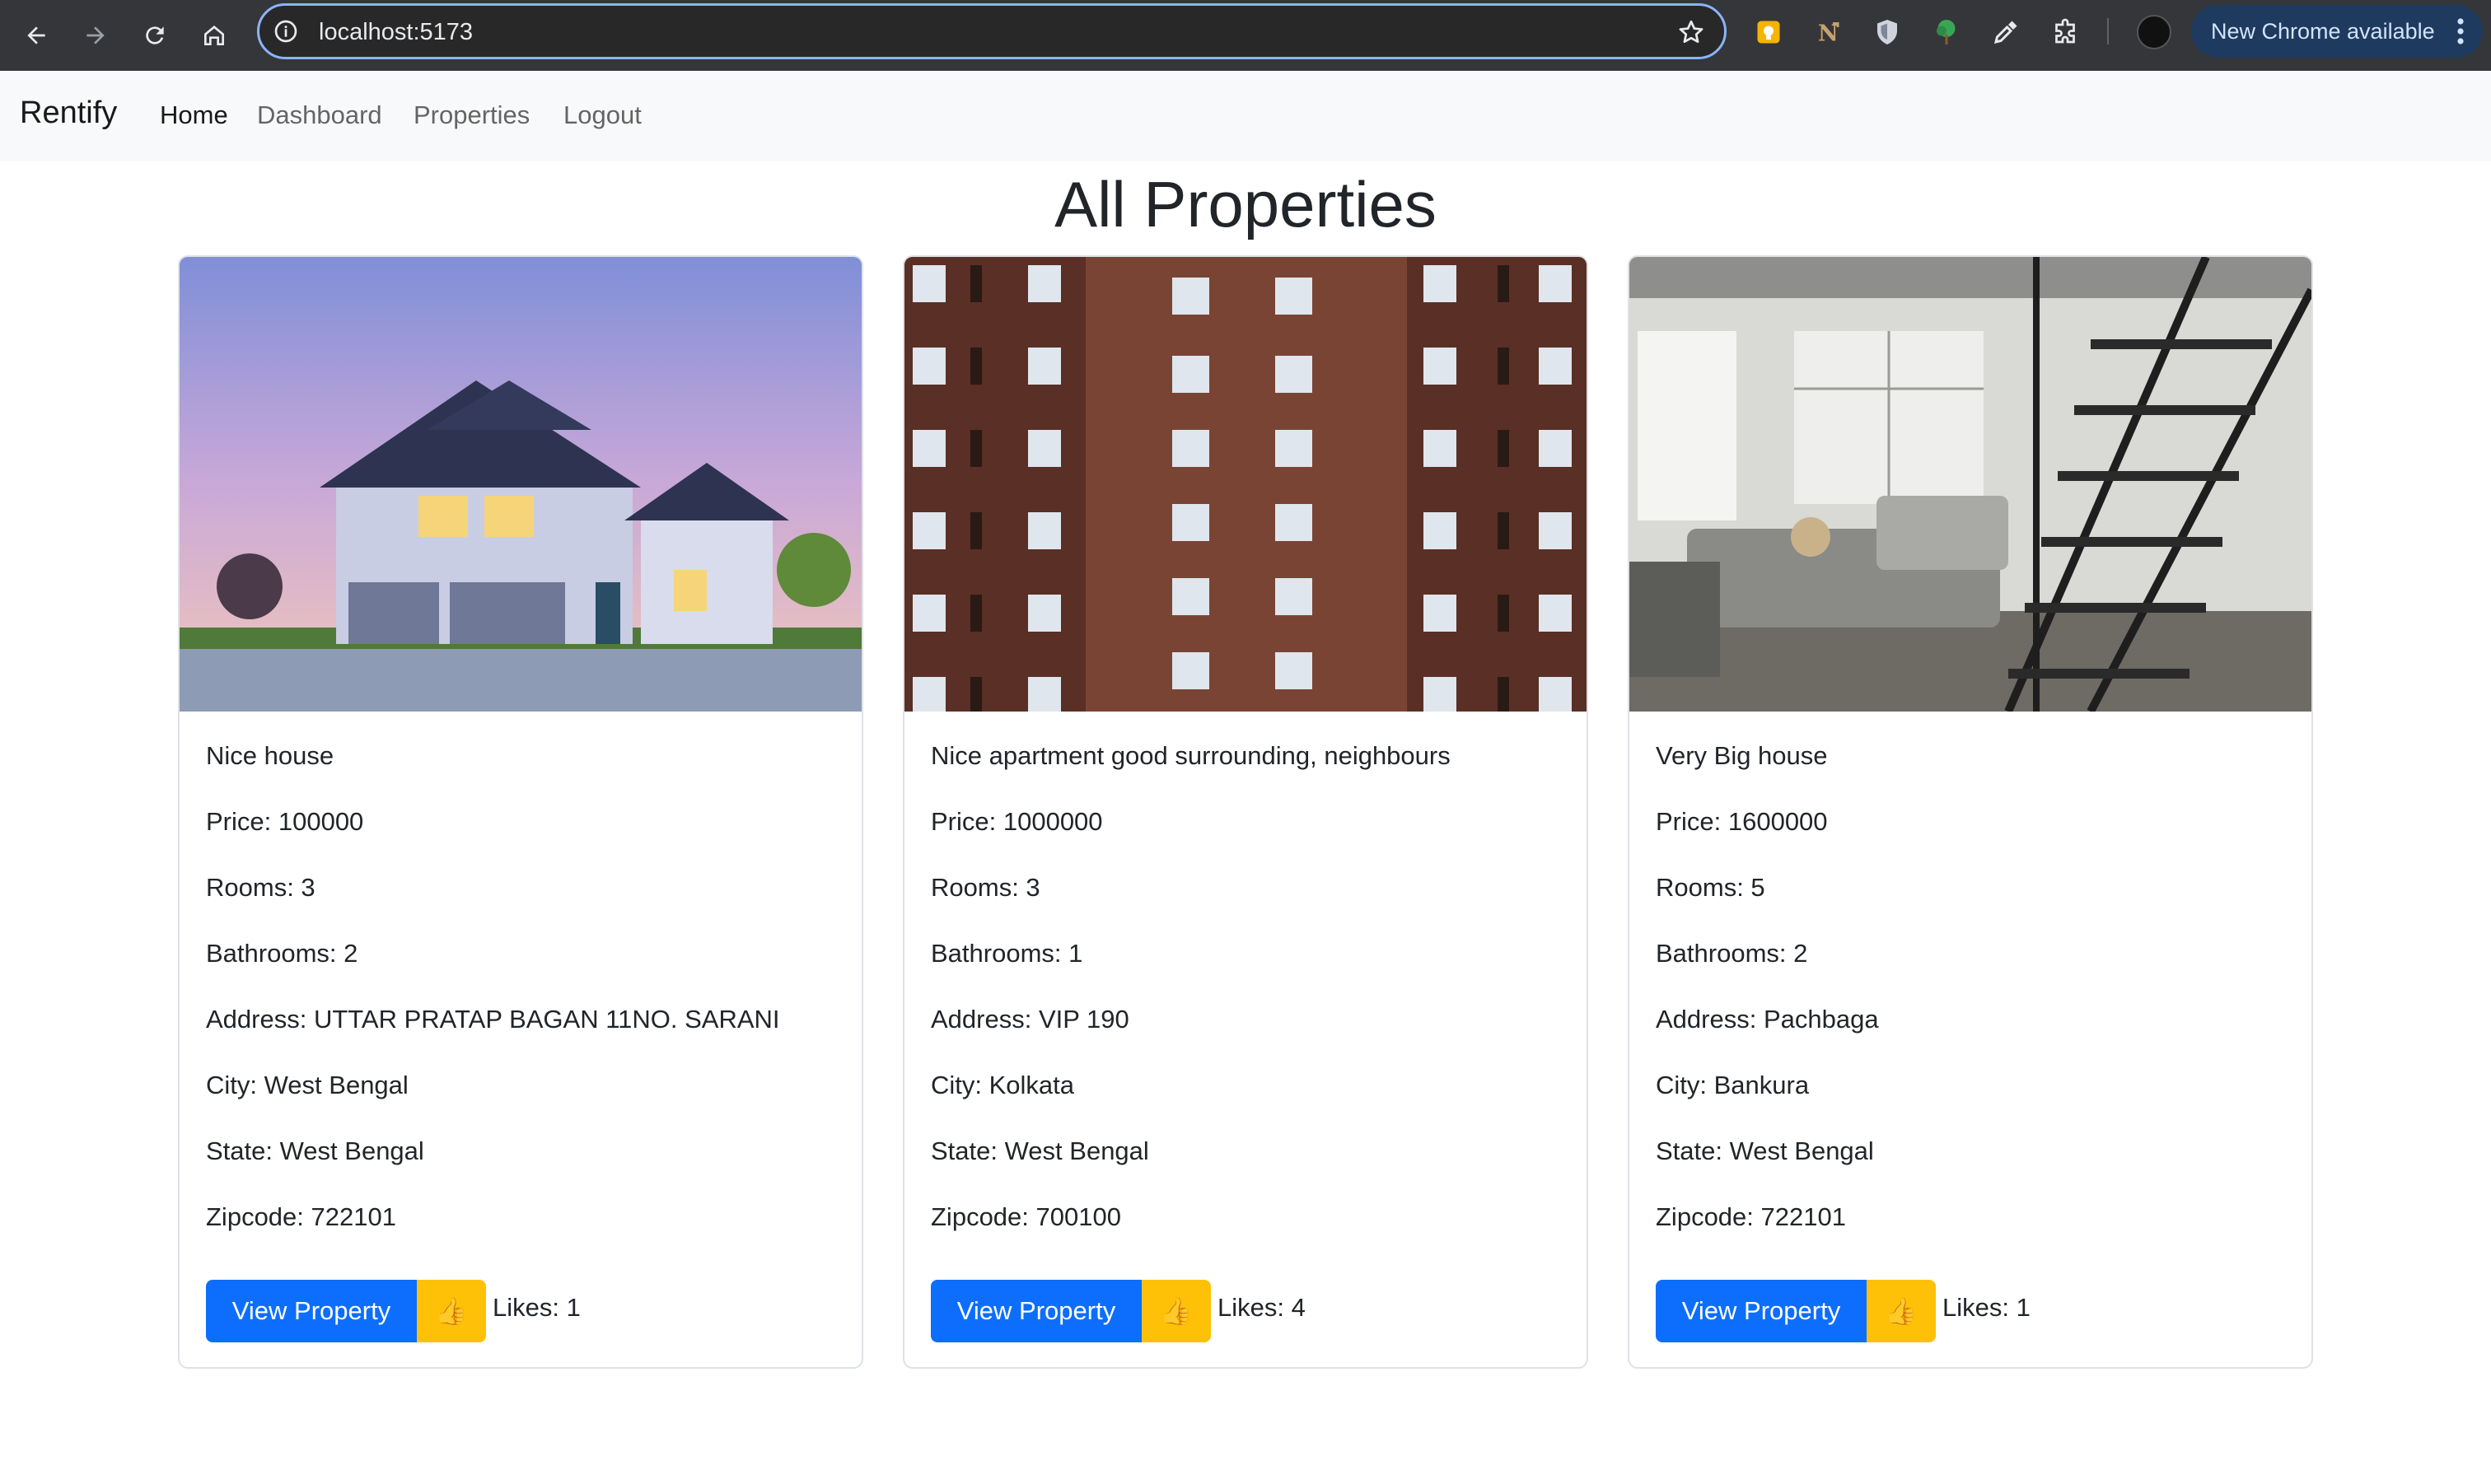 This screenshot has width=2491, height=1484. What do you see at coordinates (308, 1085) in the screenshot?
I see `property-city: City: West Bengal` at bounding box center [308, 1085].